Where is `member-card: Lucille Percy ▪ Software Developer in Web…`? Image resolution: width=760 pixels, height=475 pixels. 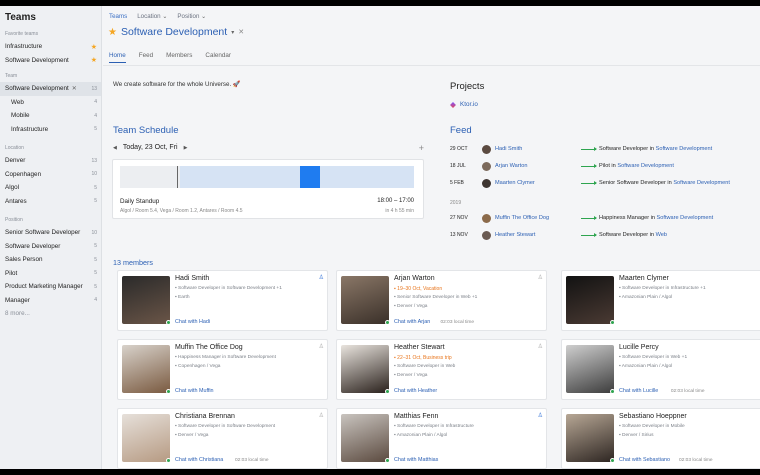 member-card: Lucille Percy ▪ Software Developer in Web… is located at coordinates (660, 369).